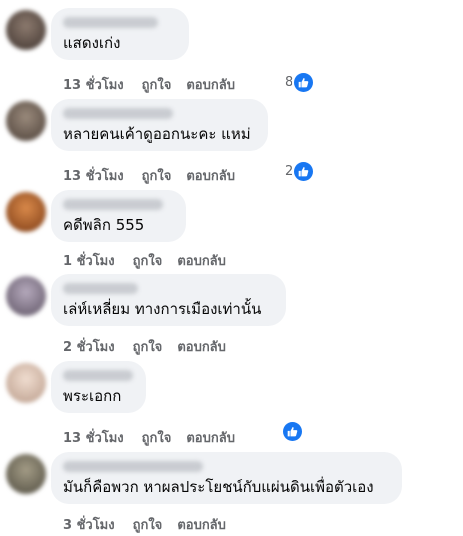 This screenshot has height=536, width=463. Describe the element at coordinates (289, 171) in the screenshot. I see `reaction-count: 2` at that location.